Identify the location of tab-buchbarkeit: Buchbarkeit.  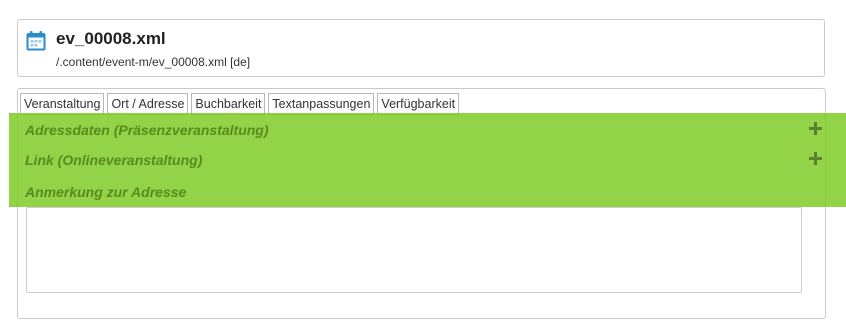
(228, 104).